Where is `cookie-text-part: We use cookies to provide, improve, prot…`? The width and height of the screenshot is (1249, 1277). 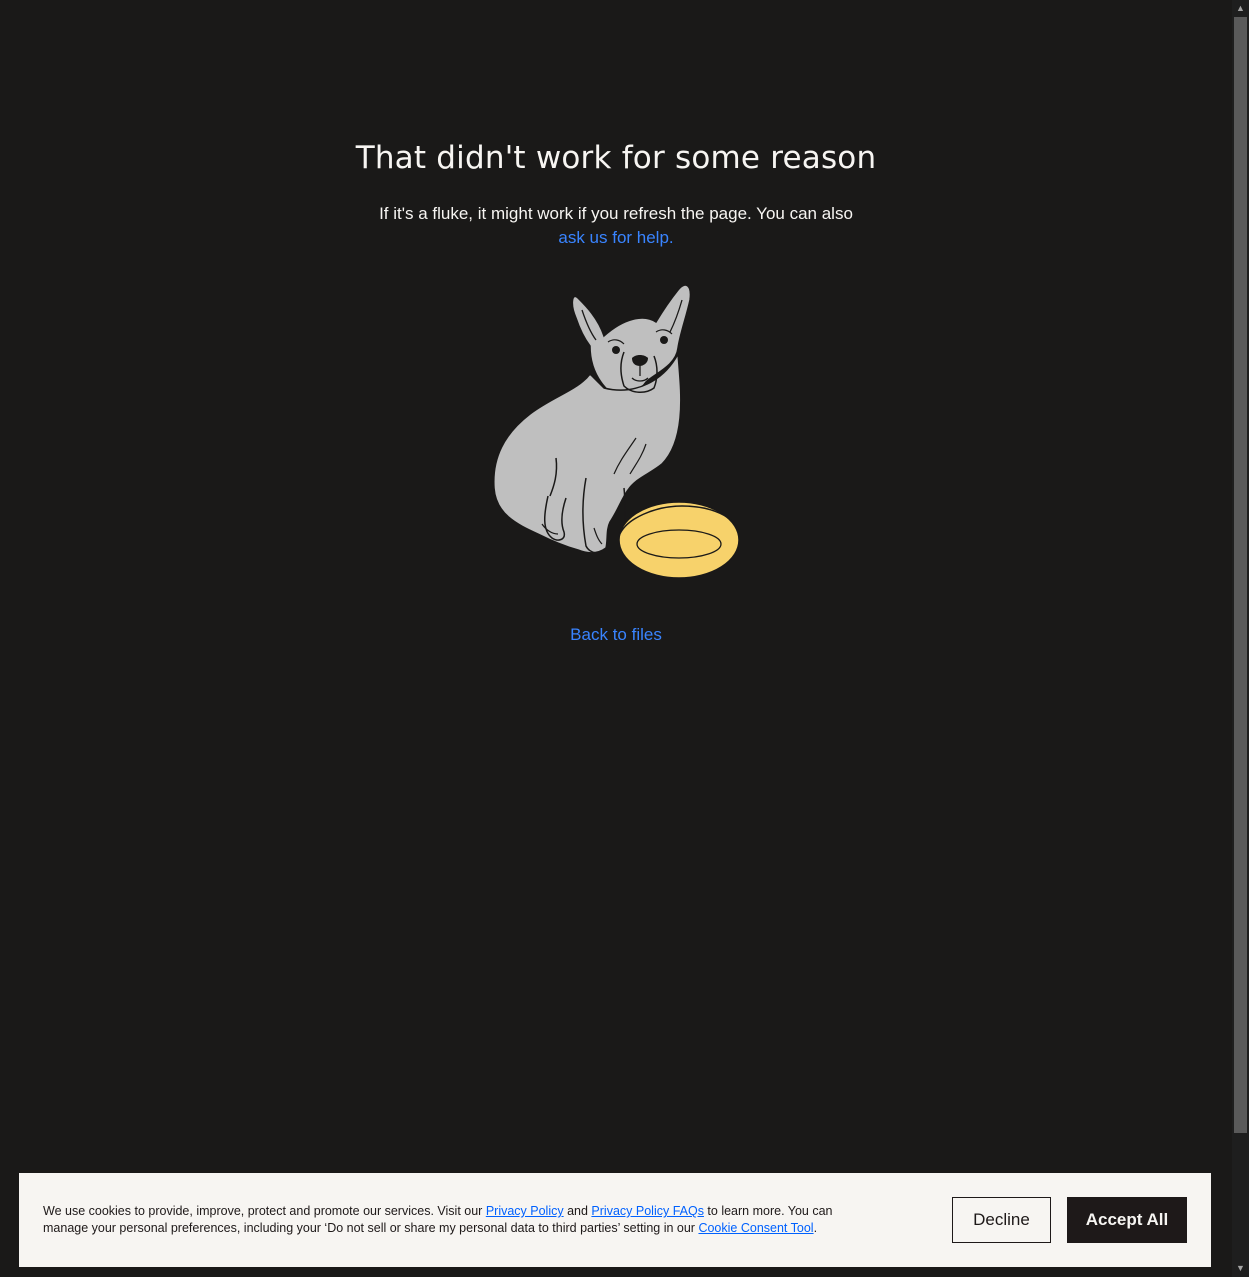
cookie-text-part: We use cookies to provide, improve, prot… is located at coordinates (264, 1211).